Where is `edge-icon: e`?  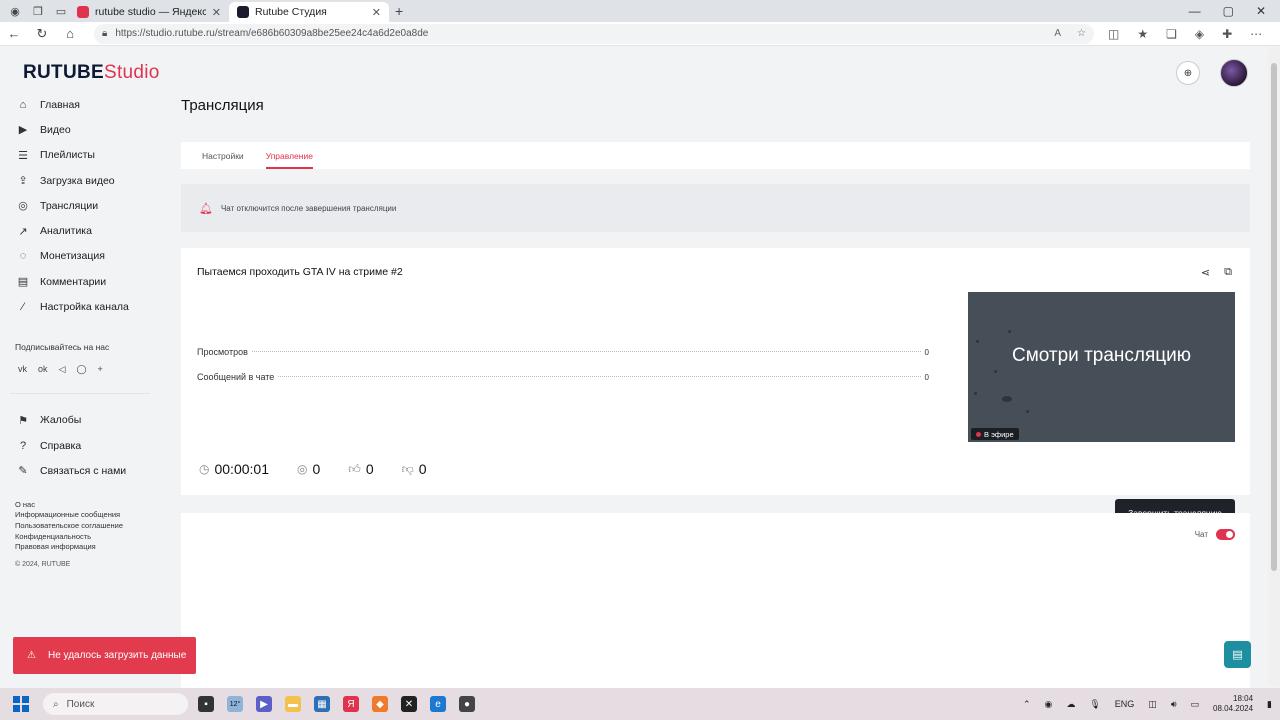
edge-icon: e is located at coordinates (438, 704).